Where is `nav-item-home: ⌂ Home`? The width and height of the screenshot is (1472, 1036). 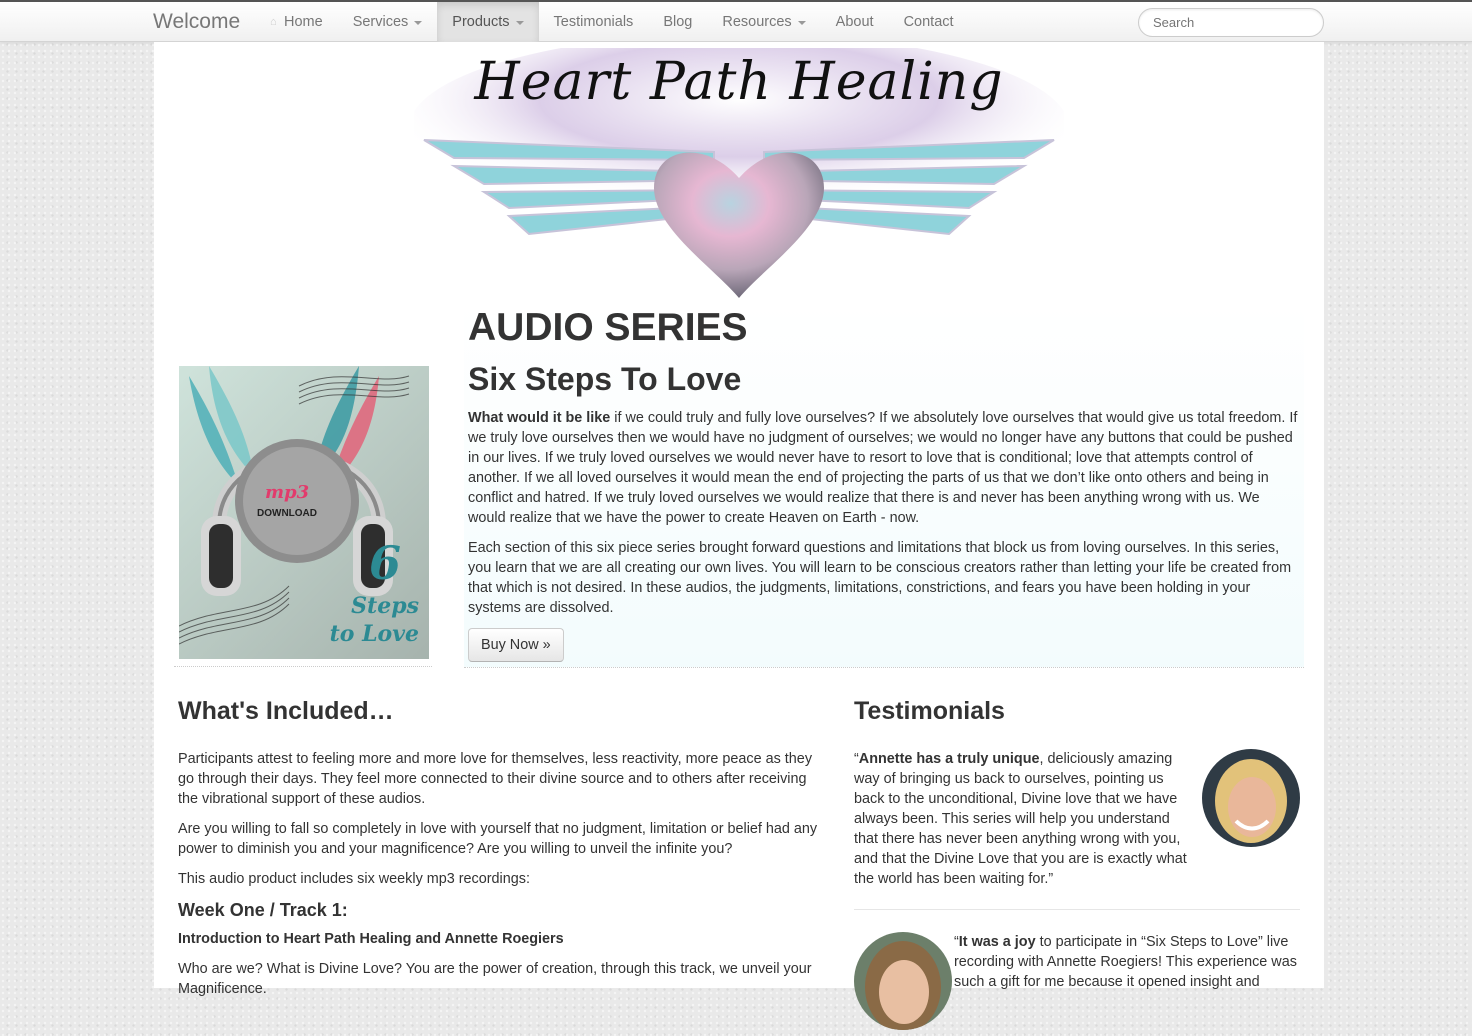 nav-item-home: ⌂ Home is located at coordinates (296, 22).